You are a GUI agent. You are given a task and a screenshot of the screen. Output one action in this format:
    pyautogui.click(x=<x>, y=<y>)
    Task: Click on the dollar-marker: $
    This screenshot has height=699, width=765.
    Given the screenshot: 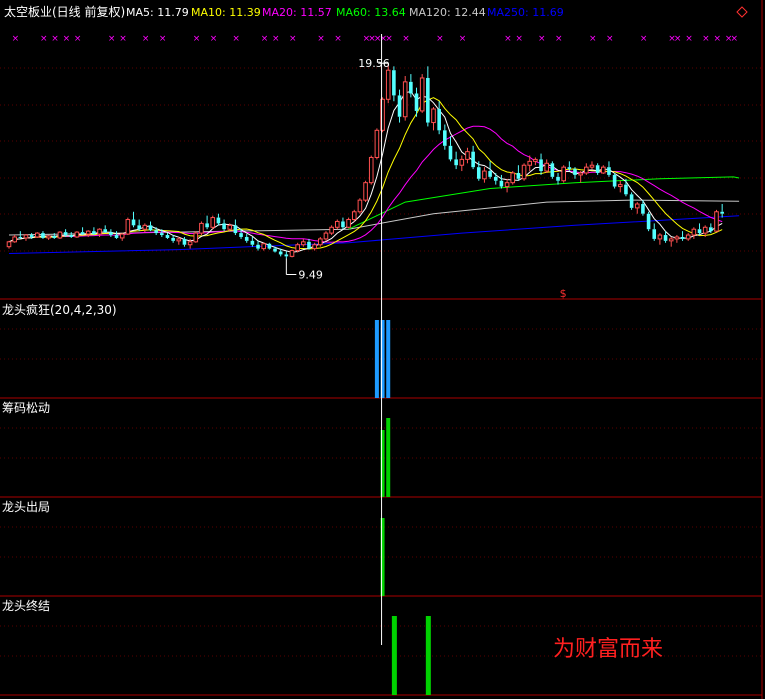 What is the action you would take?
    pyautogui.click(x=563, y=293)
    